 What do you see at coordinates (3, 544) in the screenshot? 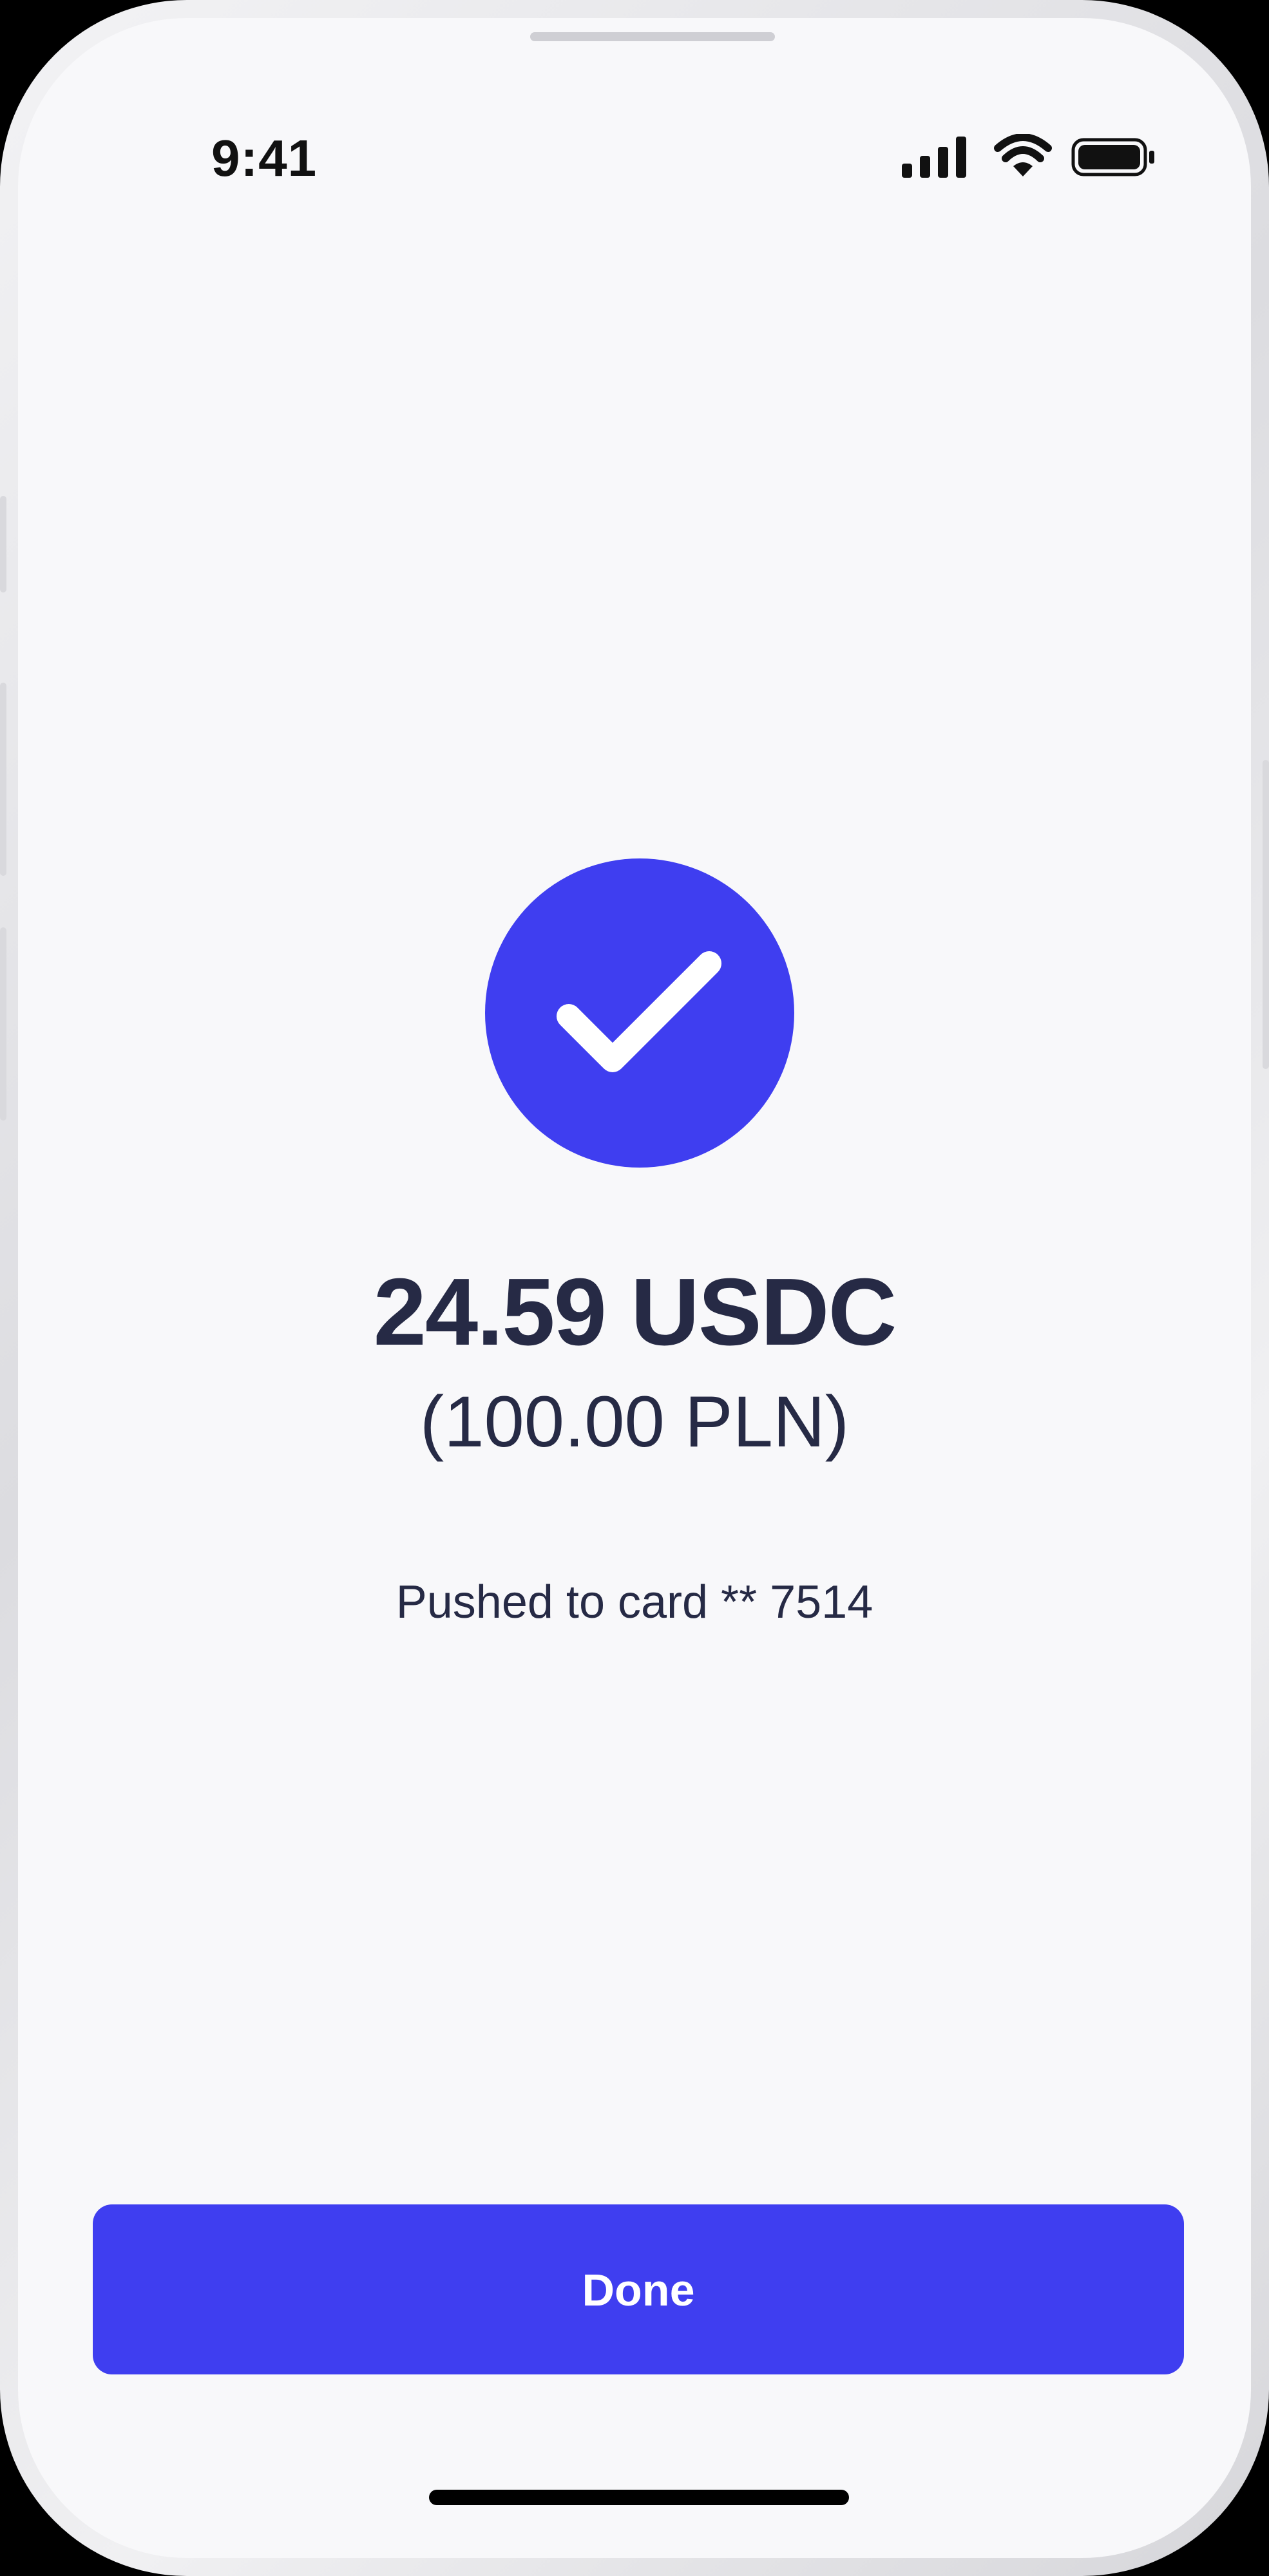
I see `mute-switch` at bounding box center [3, 544].